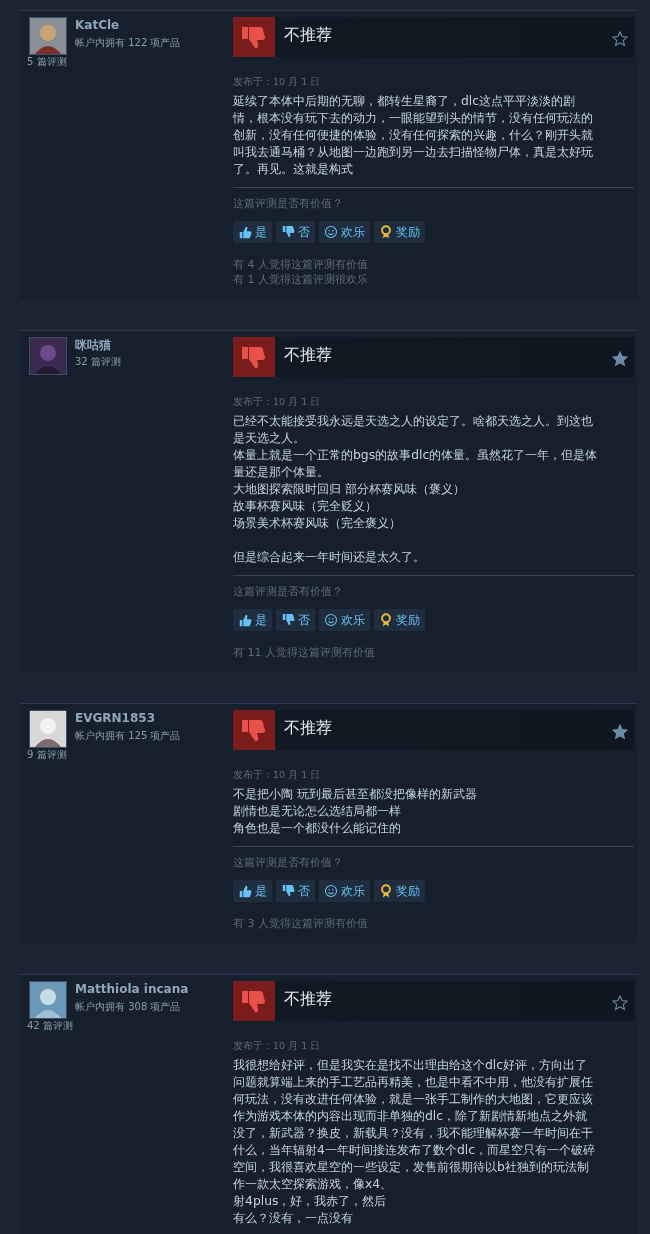 This screenshot has height=1234, width=650. Describe the element at coordinates (355, 810) in the screenshot. I see `review-text: 不是把小陶 玩到最后甚至都没把像样的新武器 剧情也是无论怎么选结局都一样 角色也是一个都没什么能记住的` at that location.